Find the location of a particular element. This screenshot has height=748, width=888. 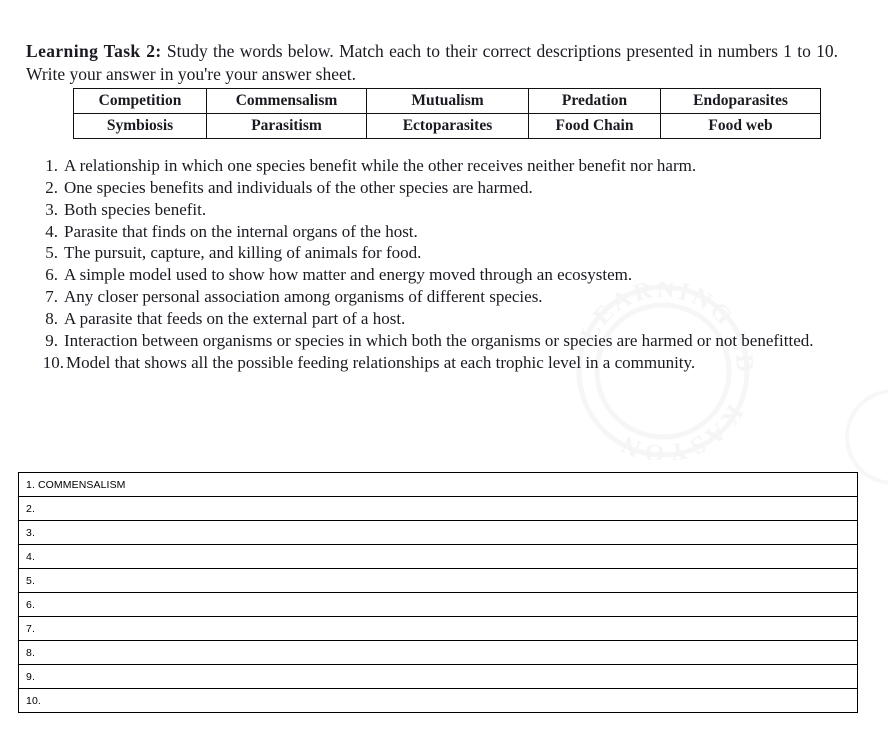

answer-cell: 3. is located at coordinates (438, 532).